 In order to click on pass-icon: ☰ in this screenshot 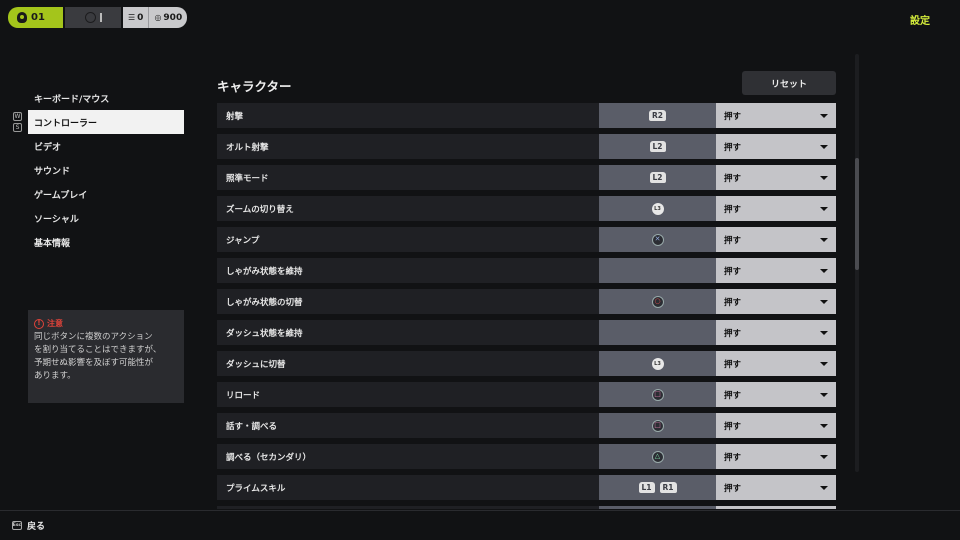, I will do `click(132, 17)`.